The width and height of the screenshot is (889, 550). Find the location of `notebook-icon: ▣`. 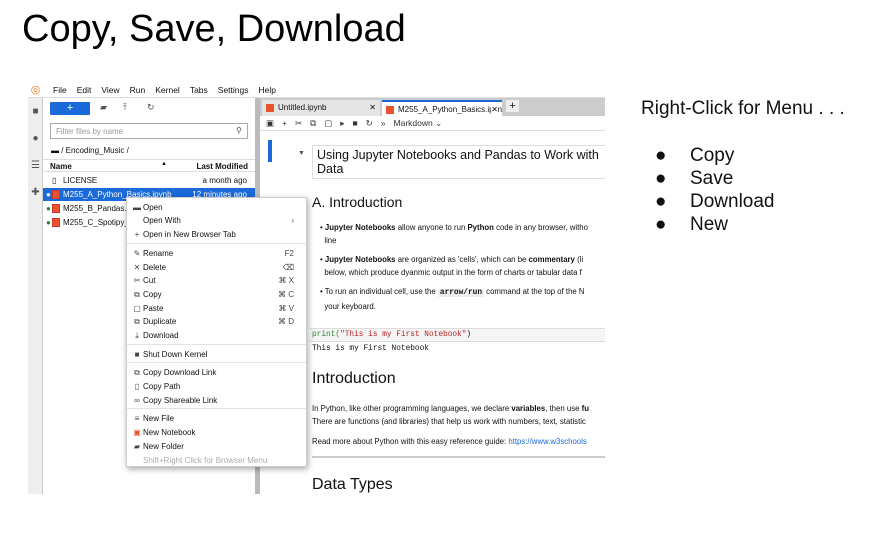

notebook-icon: ▣ is located at coordinates (137, 432).